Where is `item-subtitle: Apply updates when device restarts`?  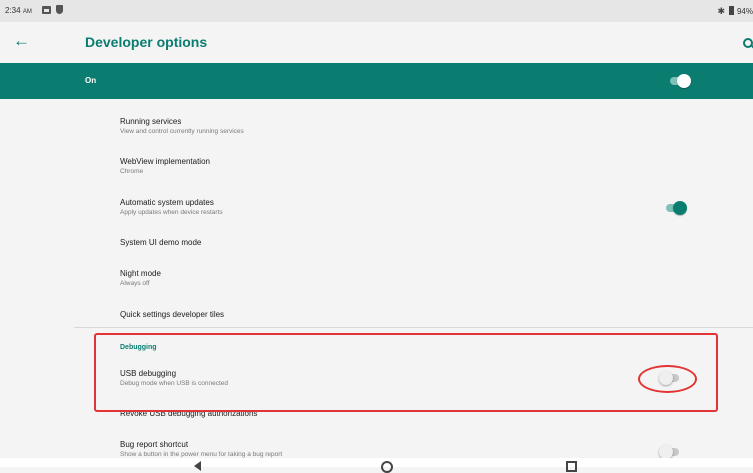
item-subtitle: Apply updates when device restarts is located at coordinates (171, 212).